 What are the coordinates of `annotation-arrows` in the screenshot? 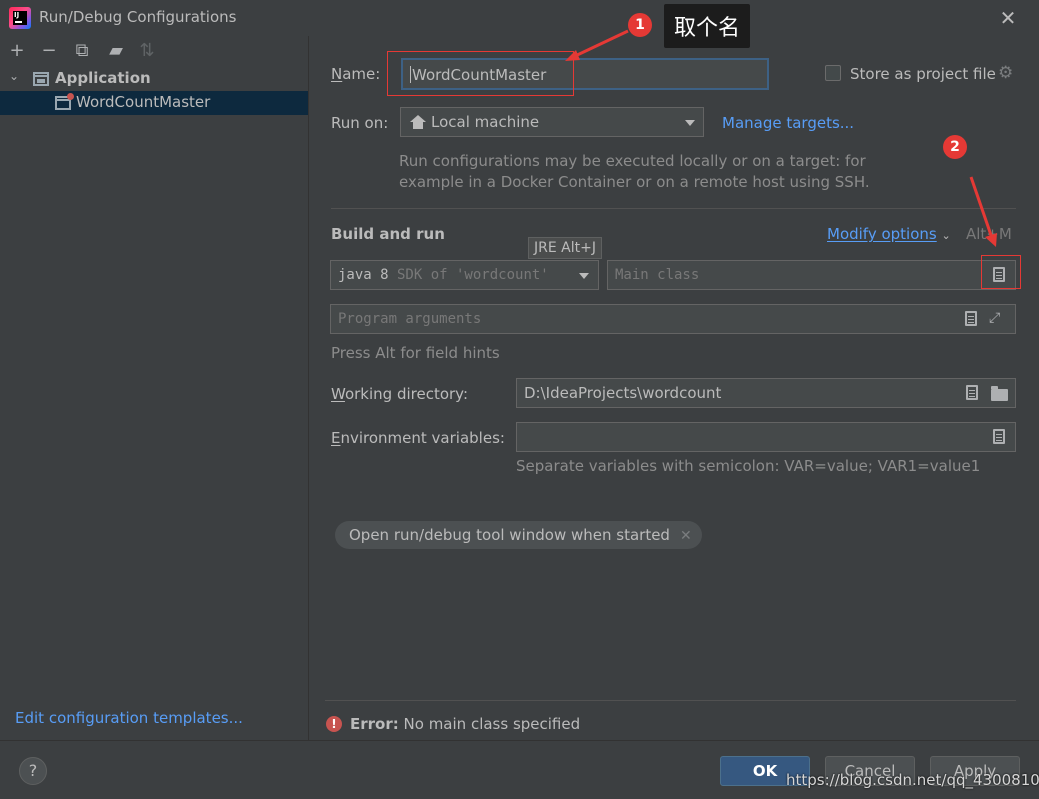 It's located at (781, 138).